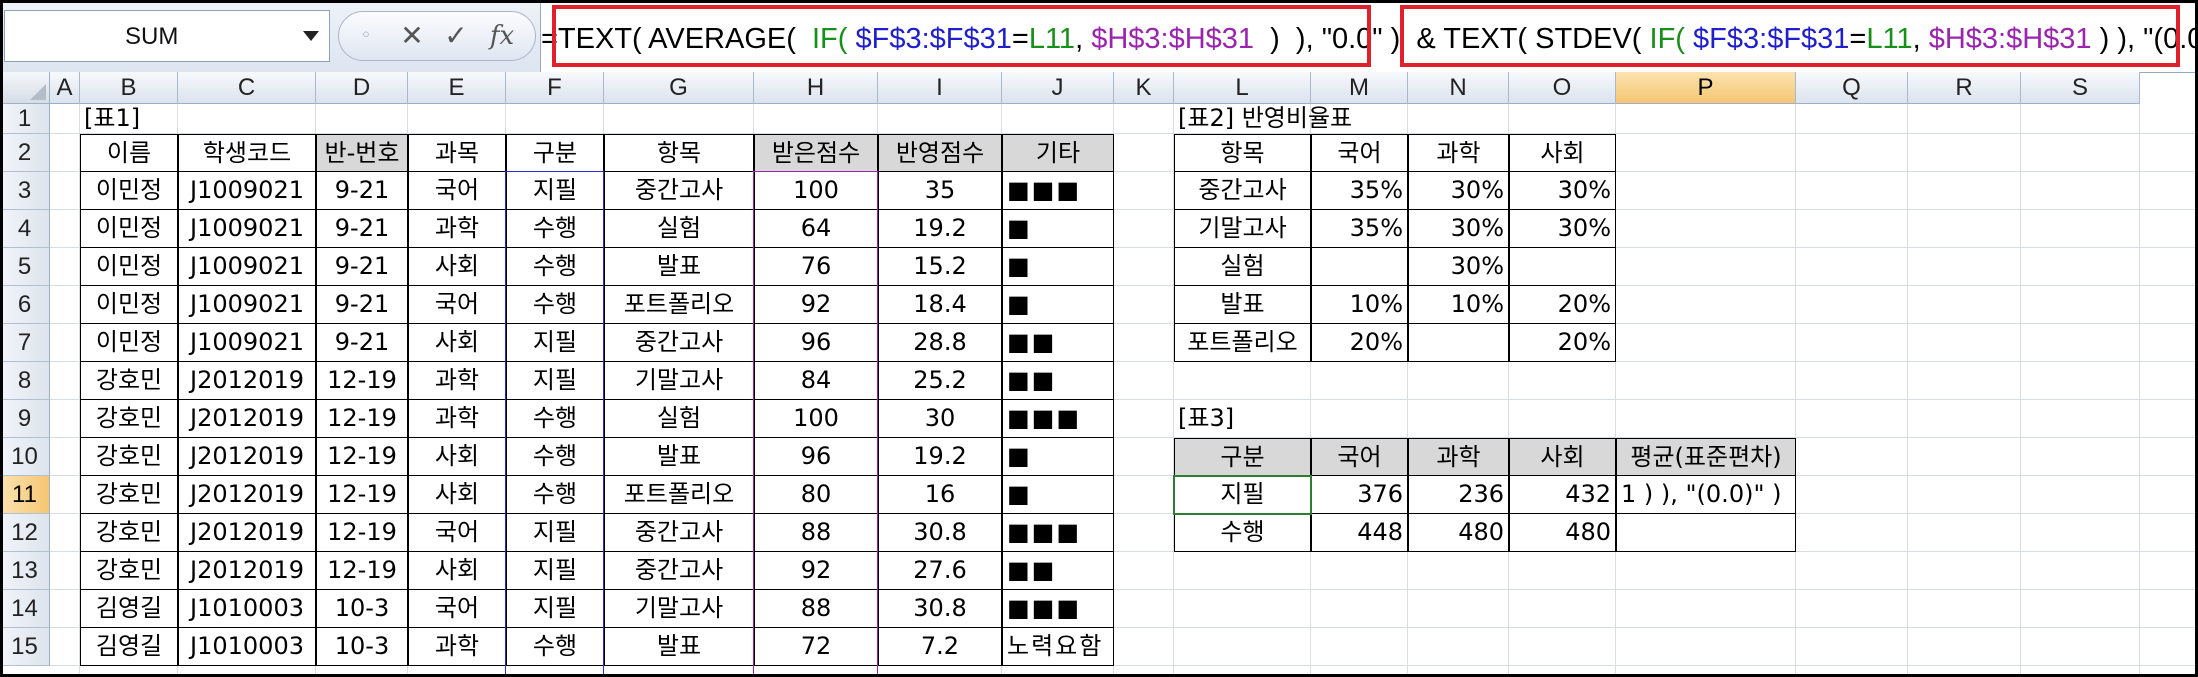 The image size is (2198, 677). What do you see at coordinates (129, 609) in the screenshot?
I see `table1-row-name-cell: 김영길` at bounding box center [129, 609].